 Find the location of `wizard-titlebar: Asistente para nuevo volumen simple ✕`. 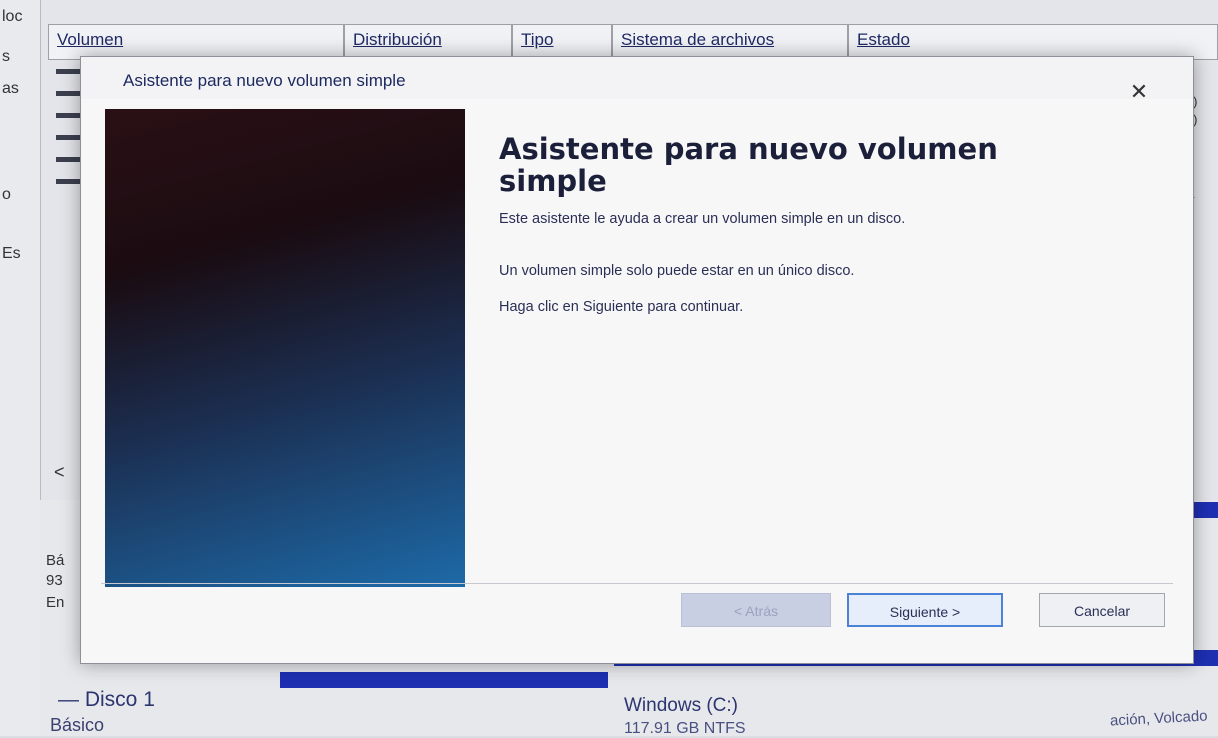

wizard-titlebar: Asistente para nuevo volumen simple ✕ is located at coordinates (637, 80).